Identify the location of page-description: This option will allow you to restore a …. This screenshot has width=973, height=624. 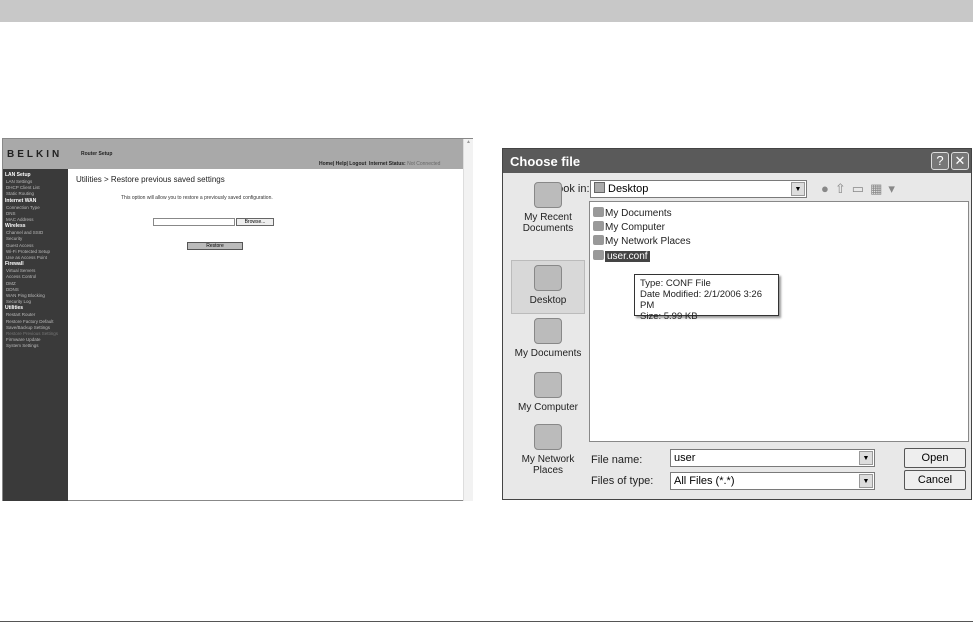
(197, 198).